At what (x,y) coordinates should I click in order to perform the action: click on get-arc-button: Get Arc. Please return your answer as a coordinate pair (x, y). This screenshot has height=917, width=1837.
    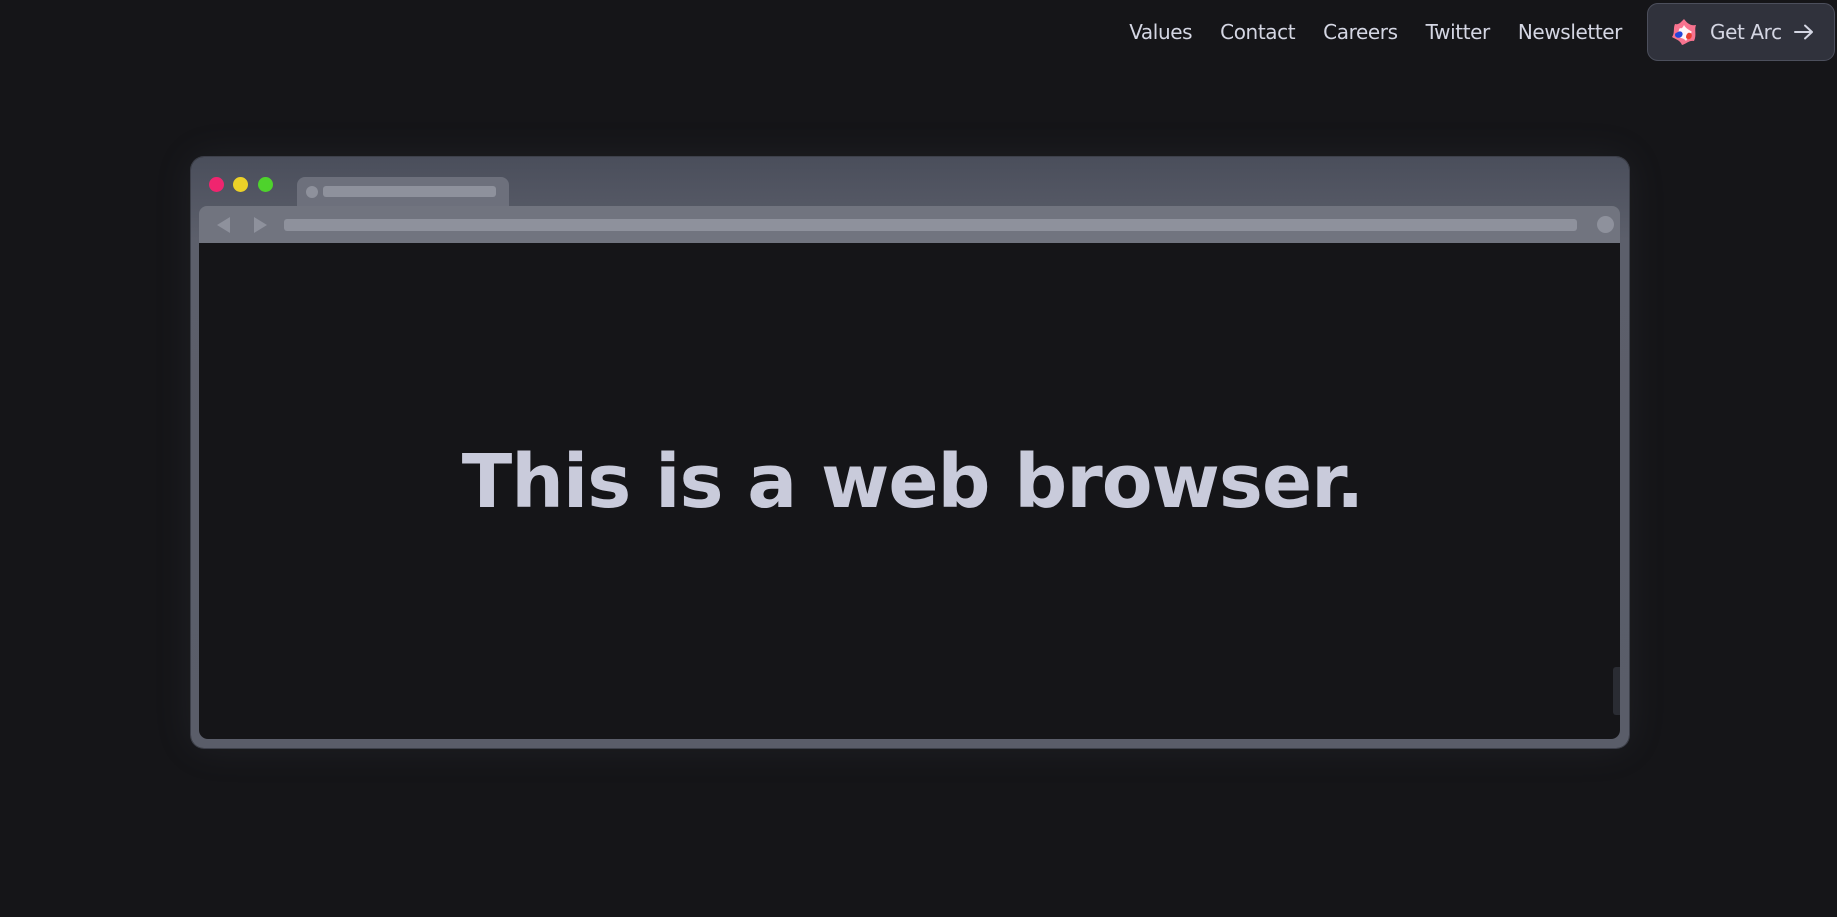
    Looking at the image, I should click on (1741, 32).